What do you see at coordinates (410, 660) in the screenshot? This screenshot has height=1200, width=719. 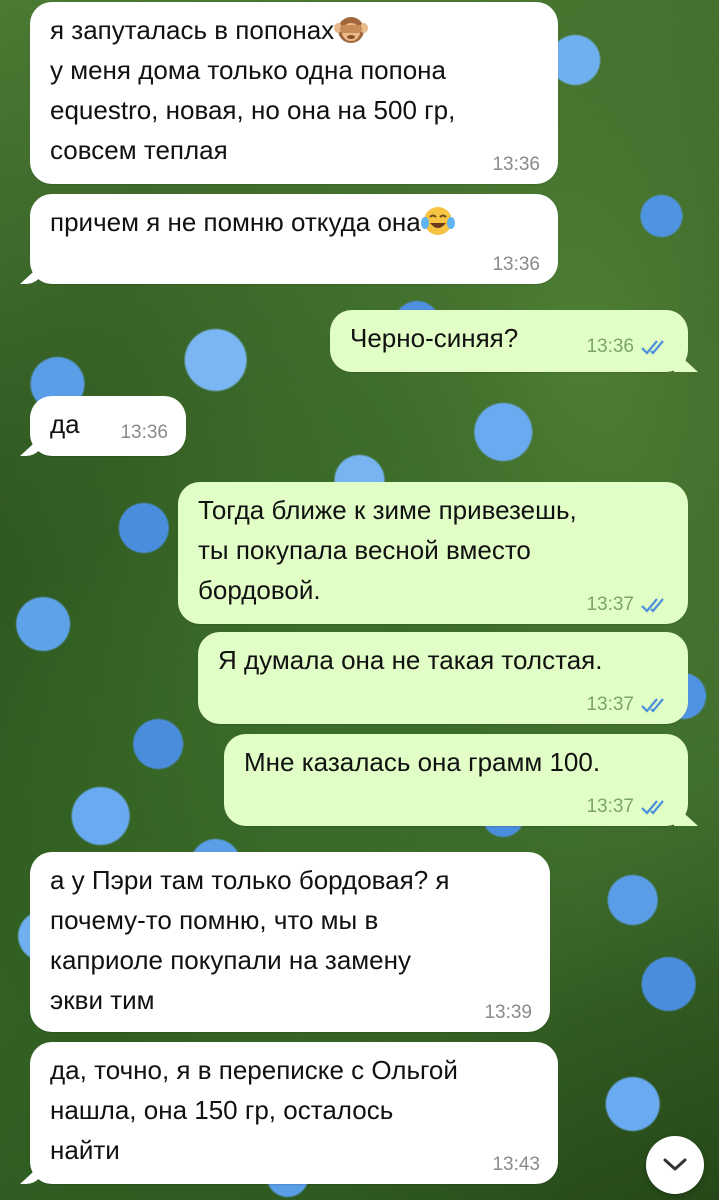 I see `message-text: Я думала она не такая толстая.` at bounding box center [410, 660].